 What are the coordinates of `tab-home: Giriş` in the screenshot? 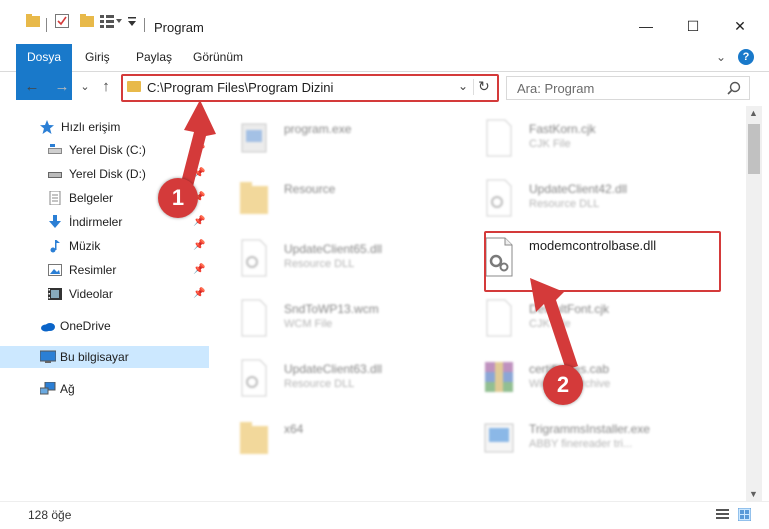 It's located at (97, 57).